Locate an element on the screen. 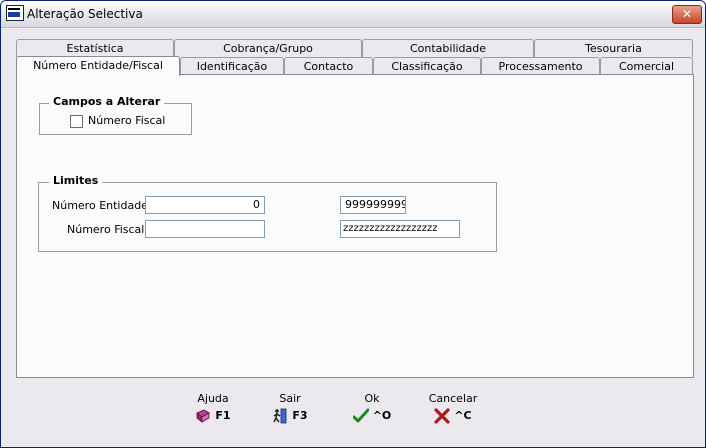 This screenshot has width=706, height=448. tab-contacto: Contacto is located at coordinates (328, 66).